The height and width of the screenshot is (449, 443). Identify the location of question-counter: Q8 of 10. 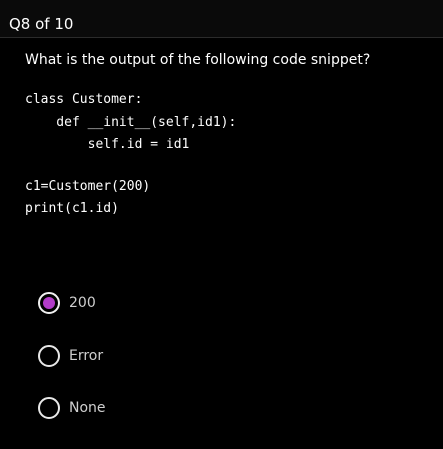
(41, 24).